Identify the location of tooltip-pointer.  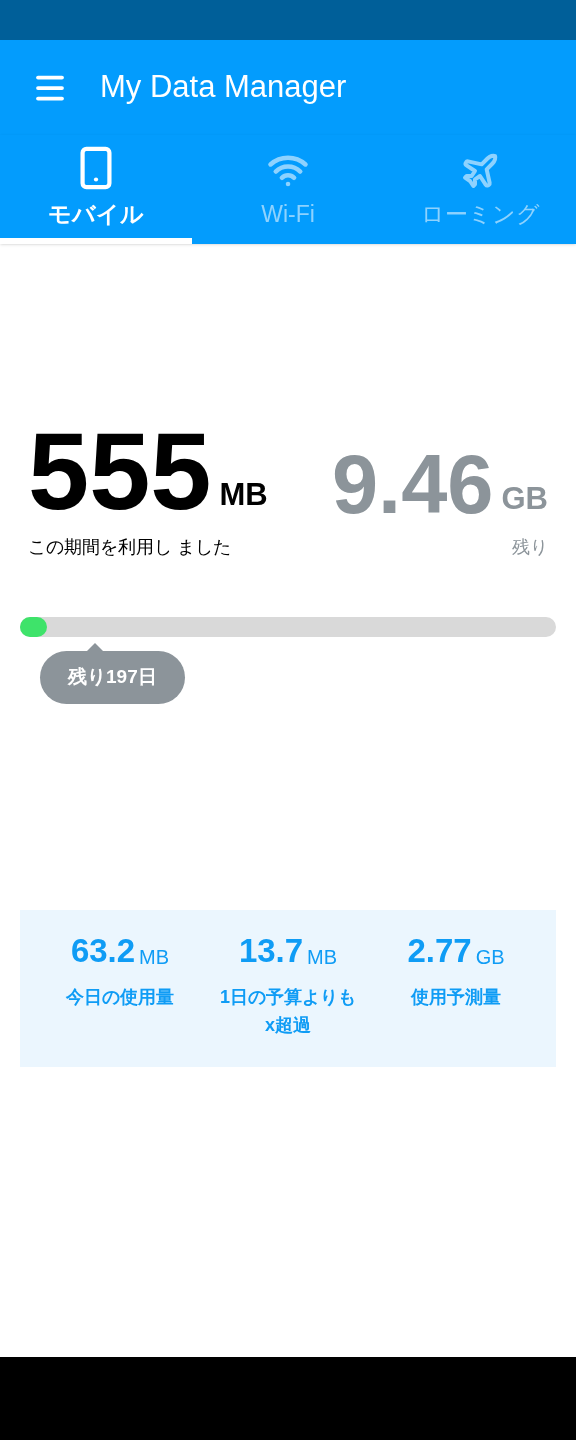
(95, 647).